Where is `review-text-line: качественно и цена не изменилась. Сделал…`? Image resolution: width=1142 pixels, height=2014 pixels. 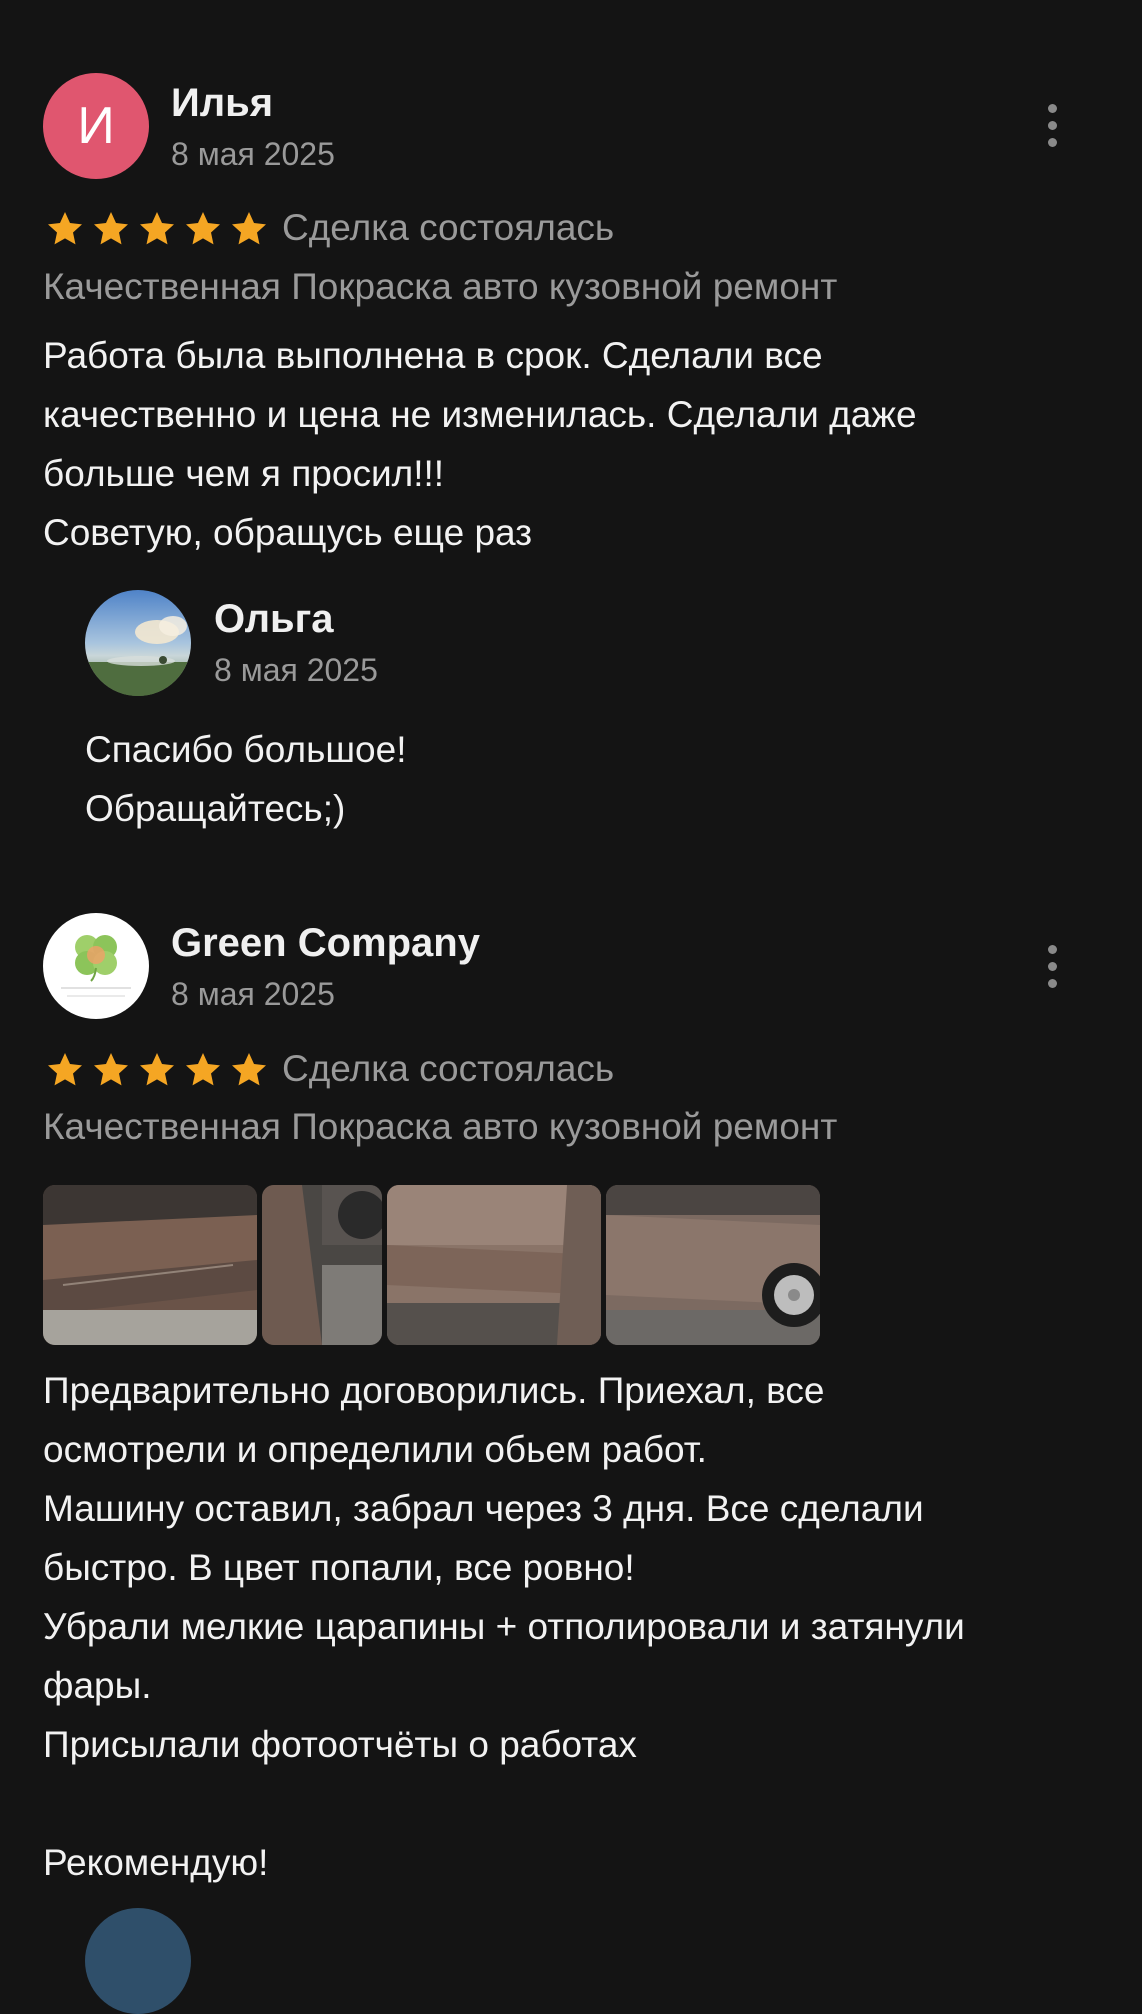 review-text-line: качественно и цена не изменилась. Сделал… is located at coordinates (480, 414).